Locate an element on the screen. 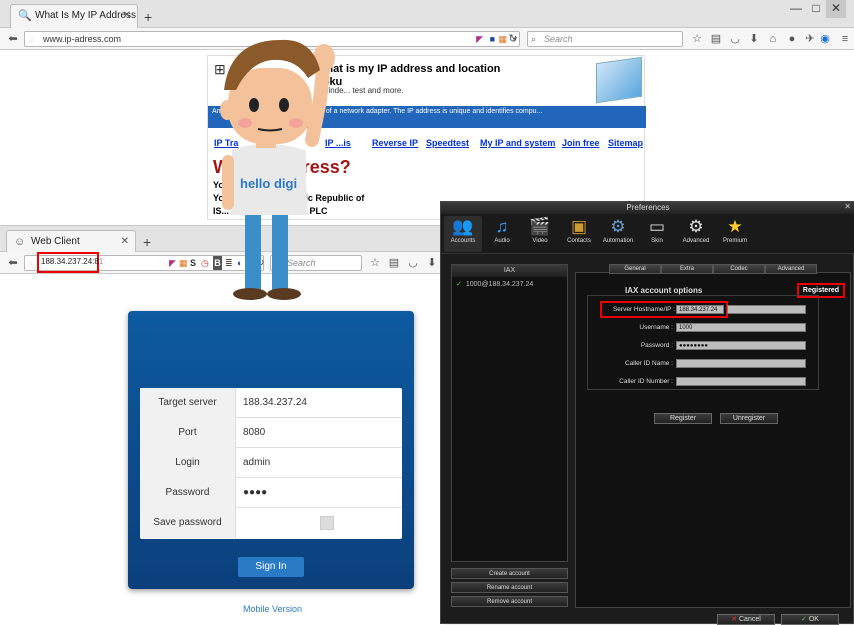 This screenshot has height=625, width=854. tab-title: Web Client is located at coordinates (55, 241).